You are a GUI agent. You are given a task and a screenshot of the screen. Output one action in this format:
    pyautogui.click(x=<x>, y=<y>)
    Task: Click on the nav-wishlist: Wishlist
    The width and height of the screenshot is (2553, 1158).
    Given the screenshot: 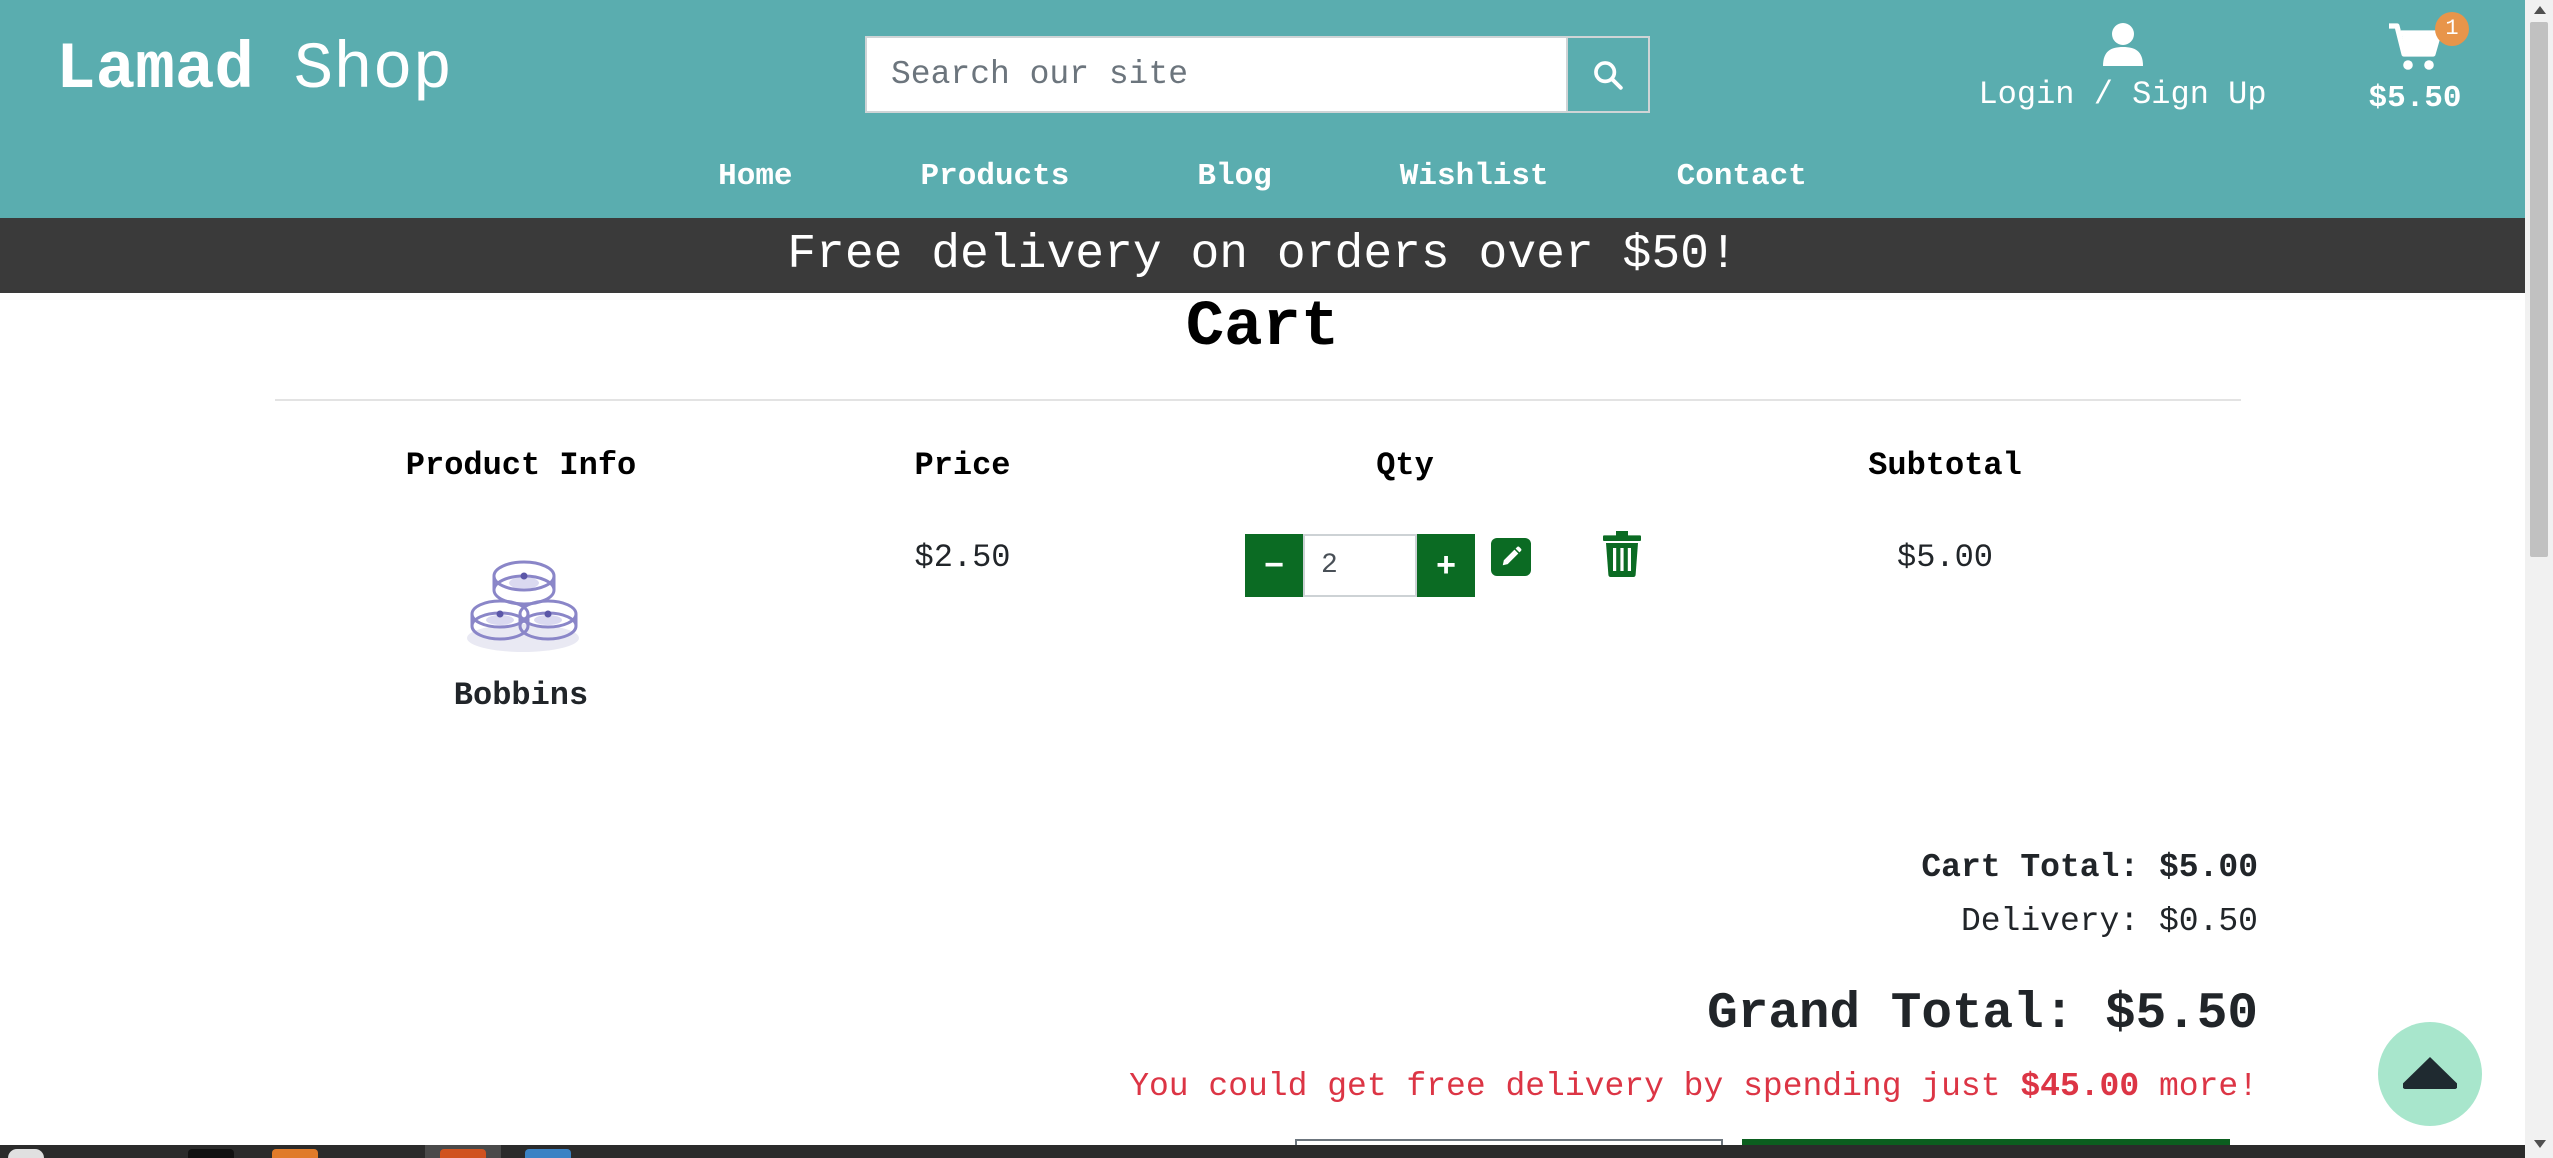 What is the action you would take?
    pyautogui.click(x=1474, y=180)
    